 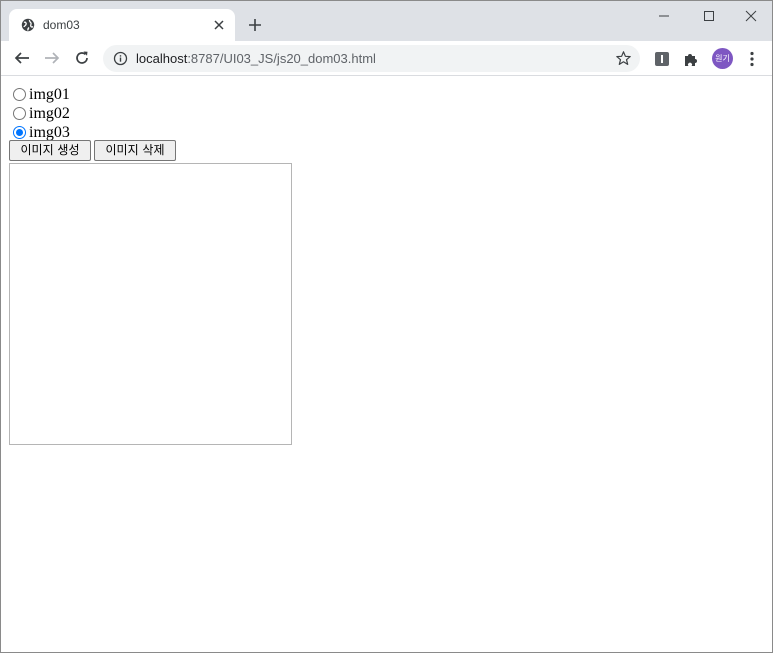 I want to click on tab-dom03: dom03, so click(x=122, y=25).